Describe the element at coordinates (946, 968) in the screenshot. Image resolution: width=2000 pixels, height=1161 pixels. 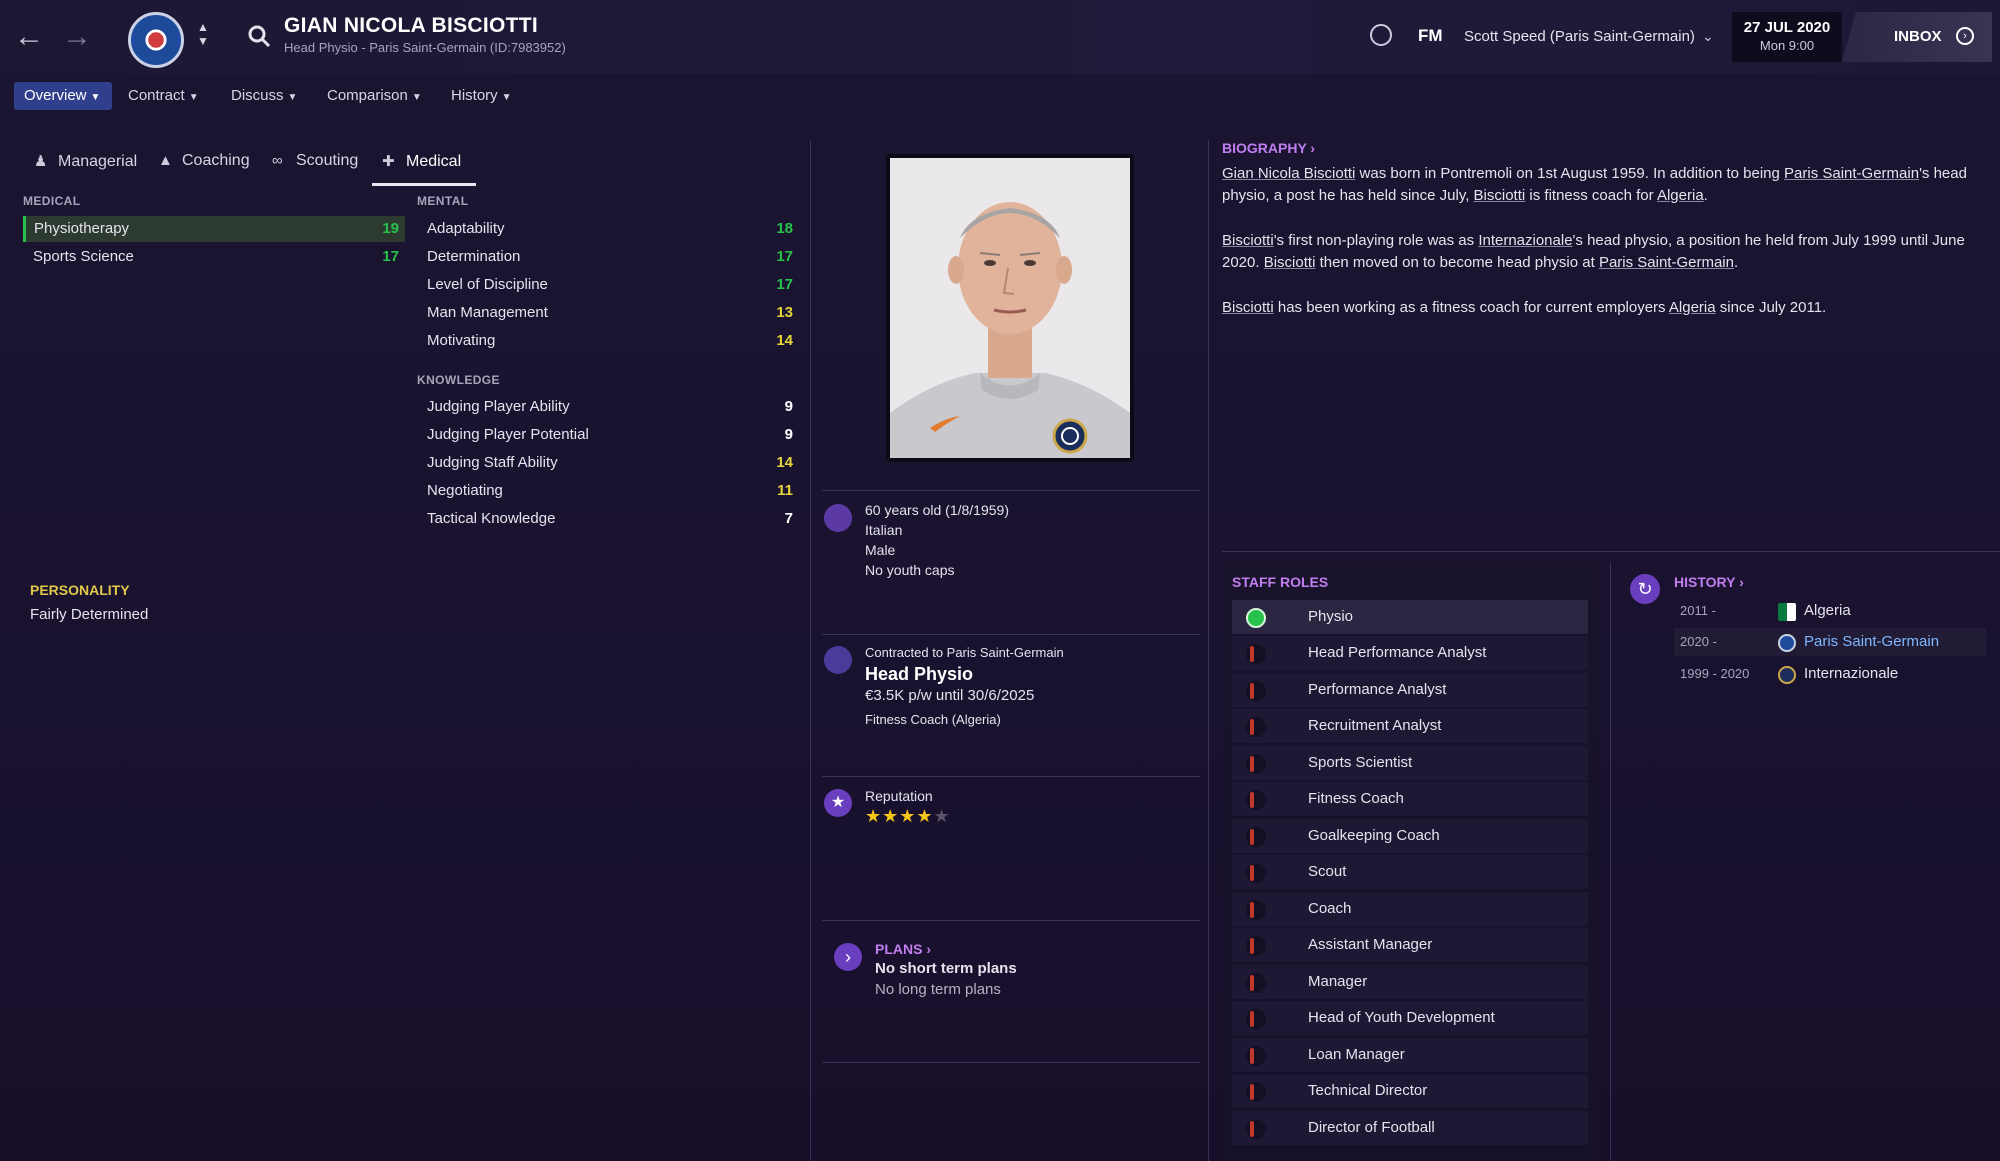
I see `plans-short: No short term plans` at that location.